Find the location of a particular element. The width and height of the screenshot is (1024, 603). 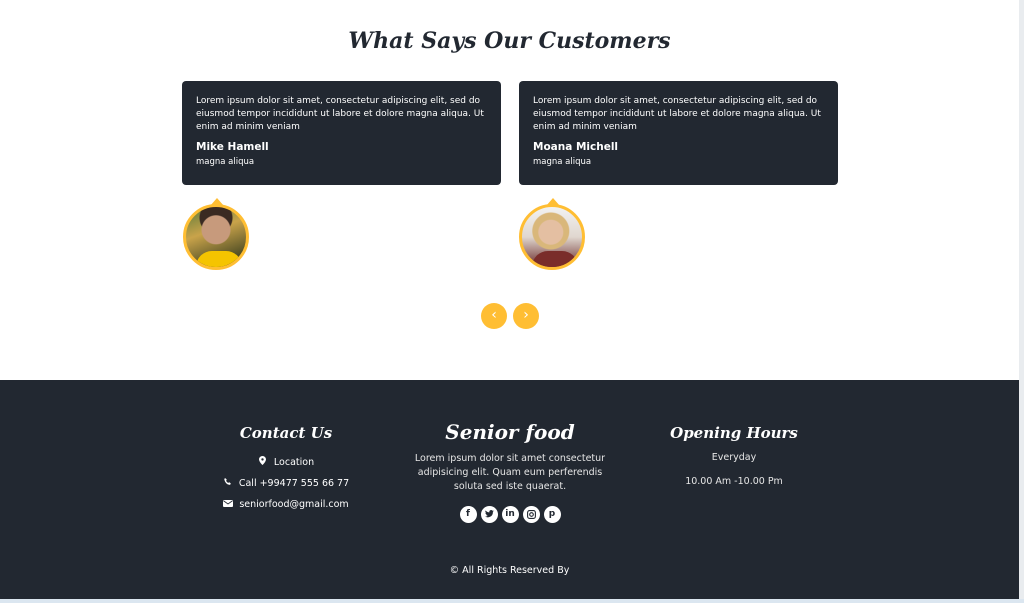

linkedin-icon: in is located at coordinates (510, 514).